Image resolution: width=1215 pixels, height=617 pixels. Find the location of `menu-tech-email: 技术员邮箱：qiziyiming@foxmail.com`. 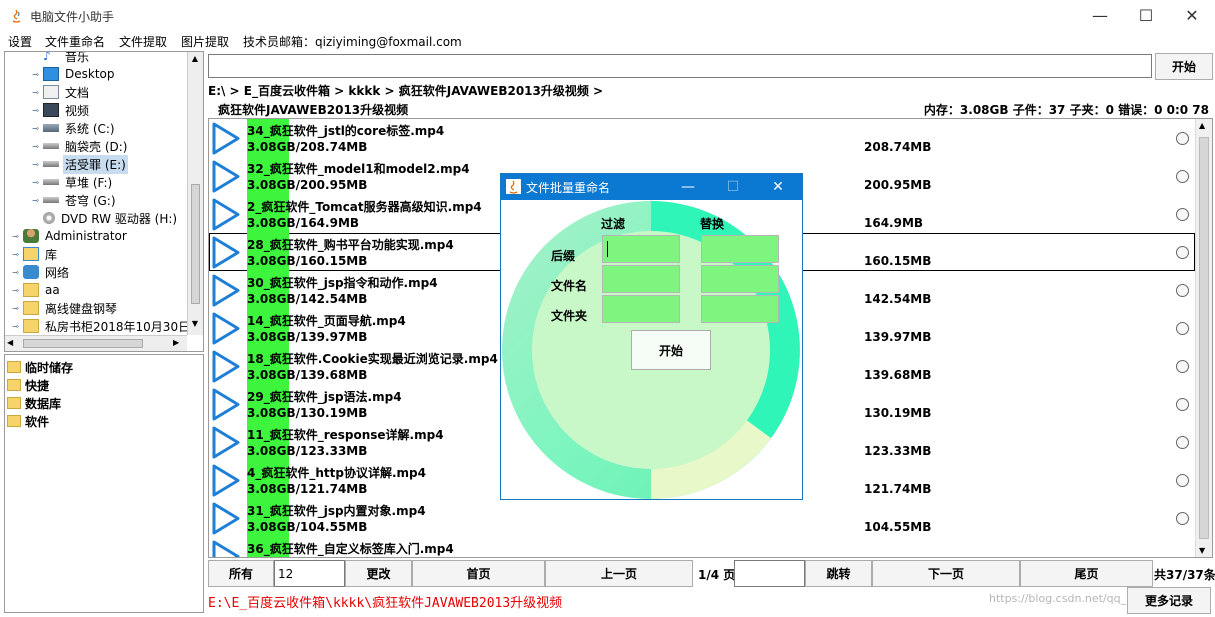

menu-tech-email: 技术员邮箱：qiziyiming@foxmail.com is located at coordinates (352, 41).